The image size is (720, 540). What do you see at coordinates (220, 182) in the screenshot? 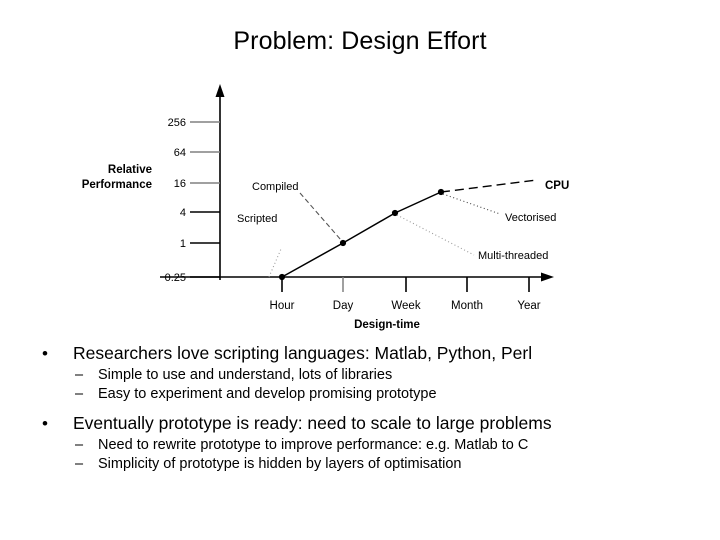
I see `y-axis` at bounding box center [220, 182].